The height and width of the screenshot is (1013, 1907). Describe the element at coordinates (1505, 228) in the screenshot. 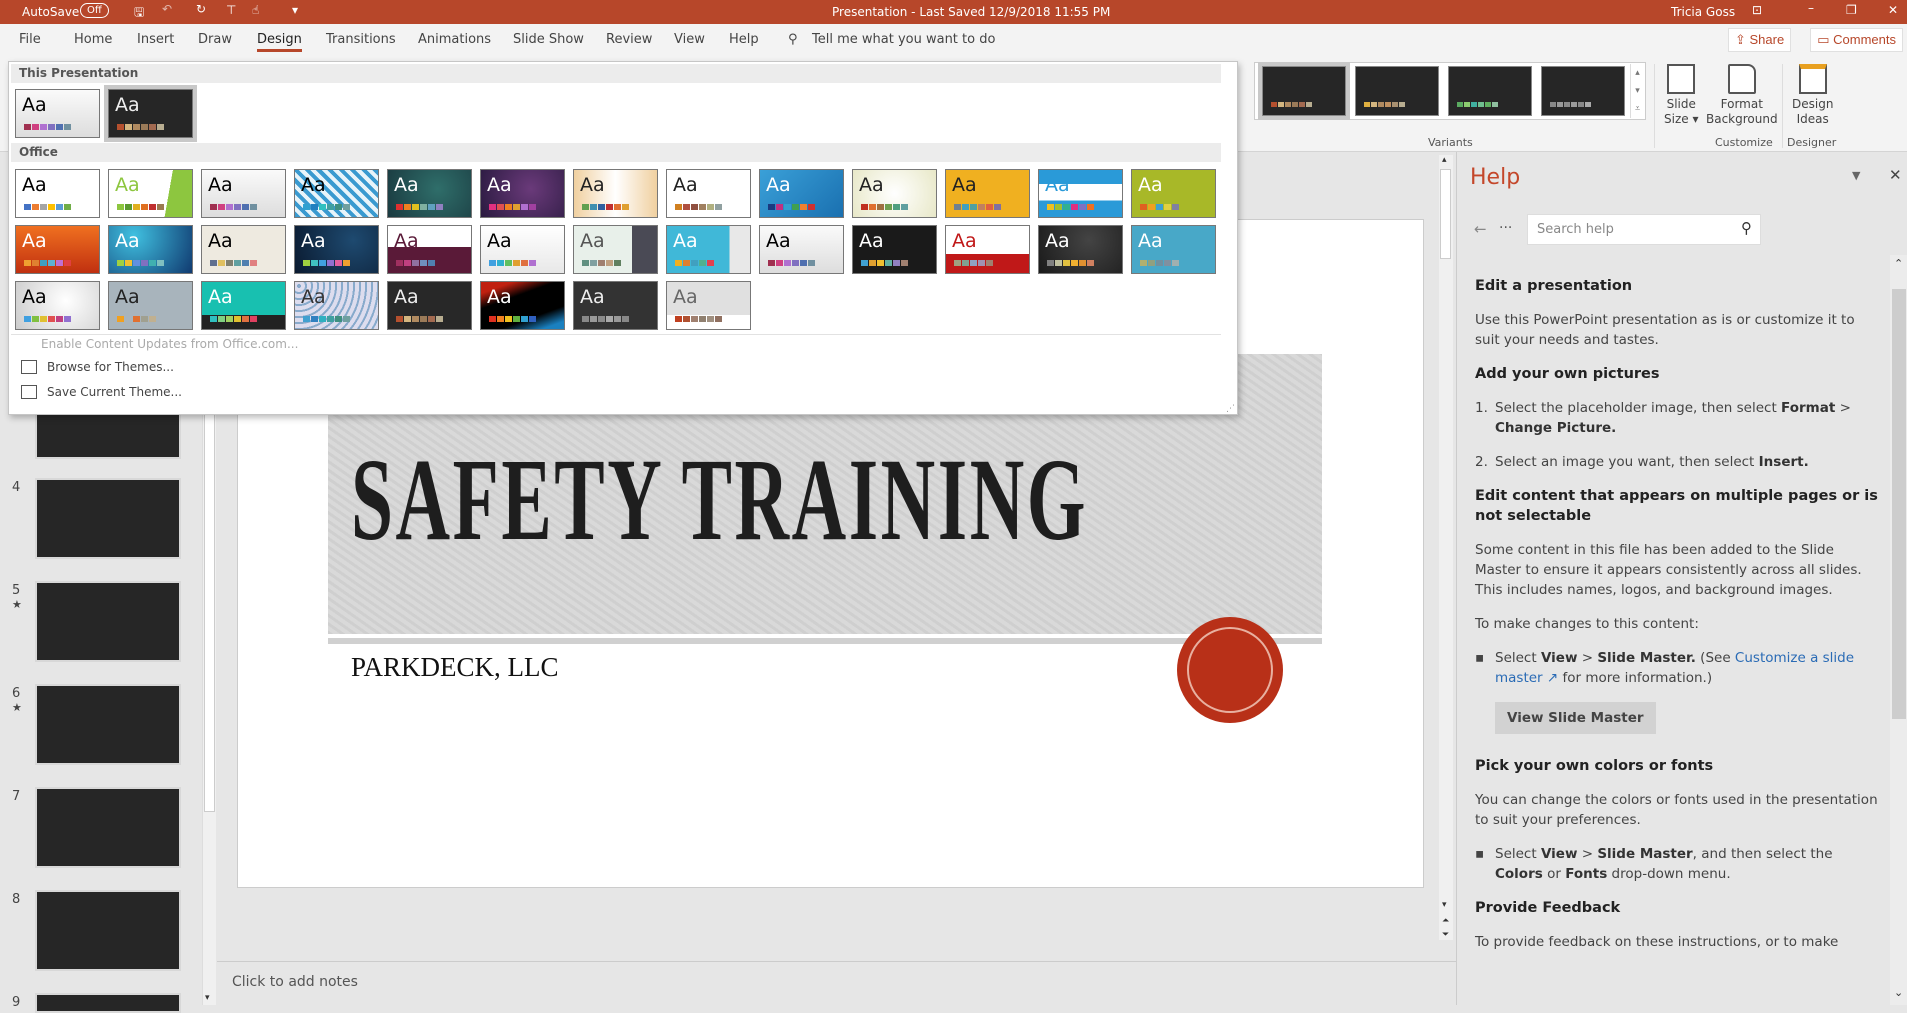

I see `more-options-icon: ···` at that location.